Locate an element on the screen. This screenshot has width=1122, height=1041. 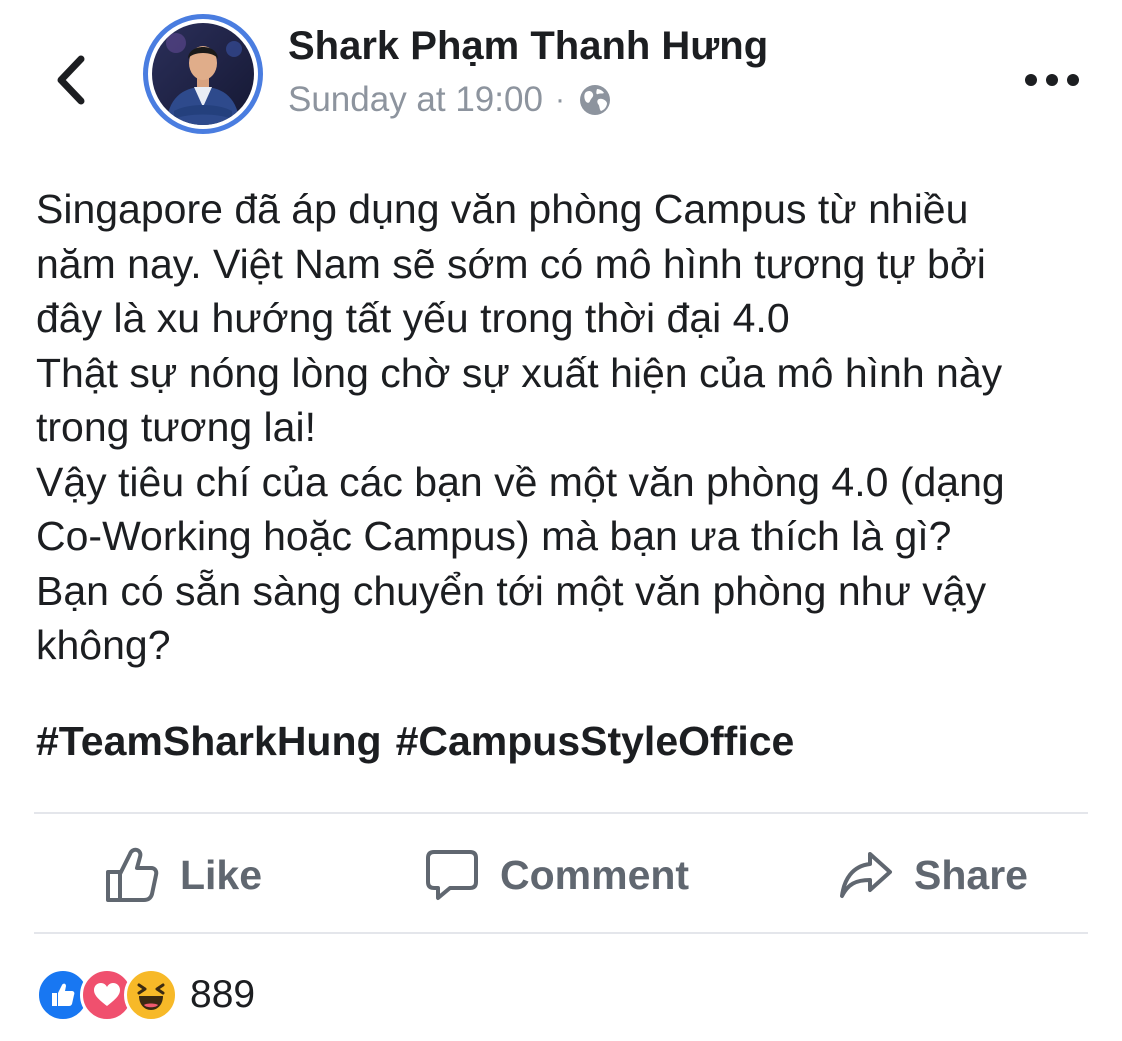
post-timestamp: Sunday at 19:00 is located at coordinates (415, 100).